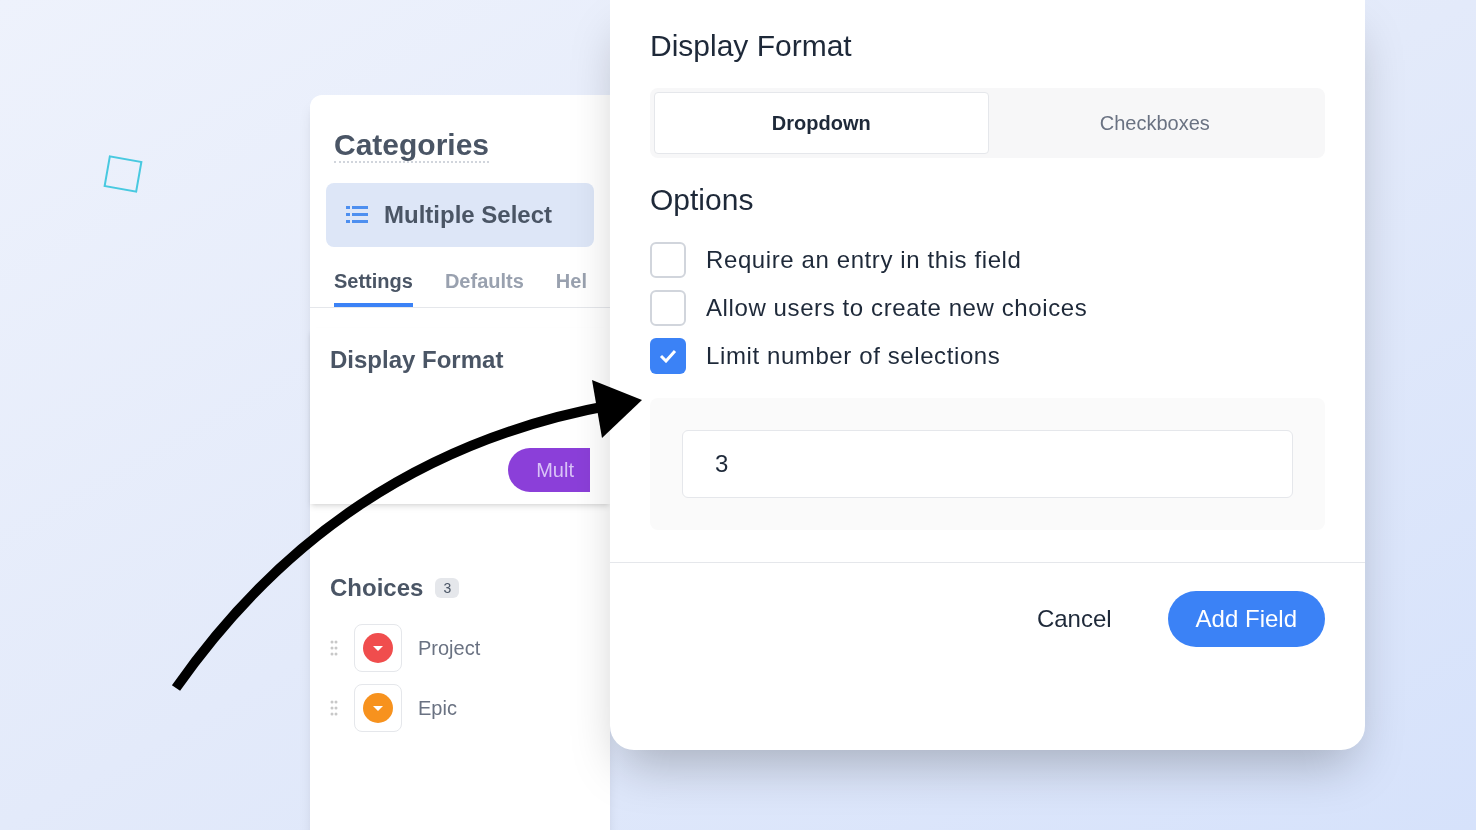  Describe the element at coordinates (357, 215) in the screenshot. I see `list-icon` at that location.